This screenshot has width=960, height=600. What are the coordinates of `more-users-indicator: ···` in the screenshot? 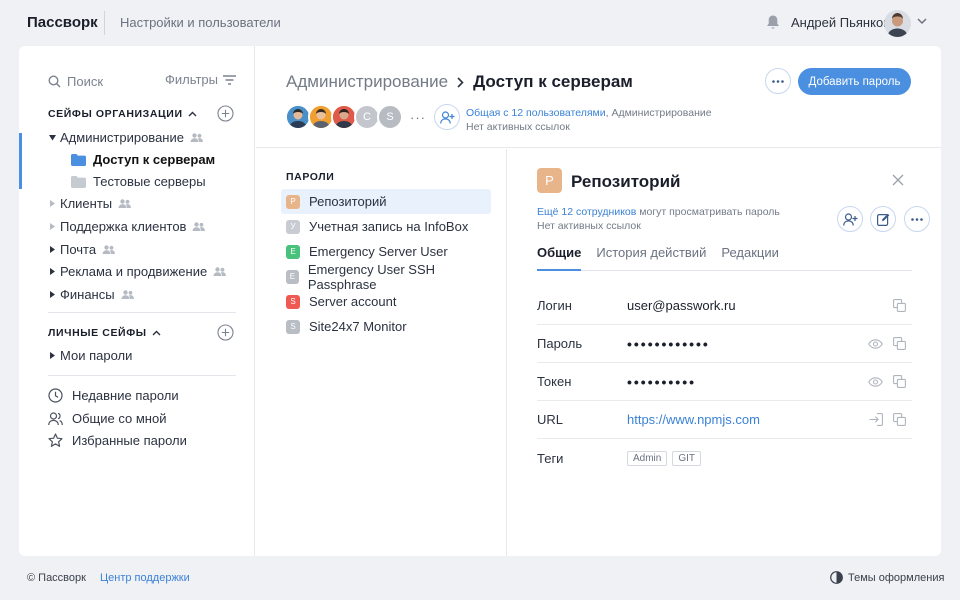 It's located at (418, 117).